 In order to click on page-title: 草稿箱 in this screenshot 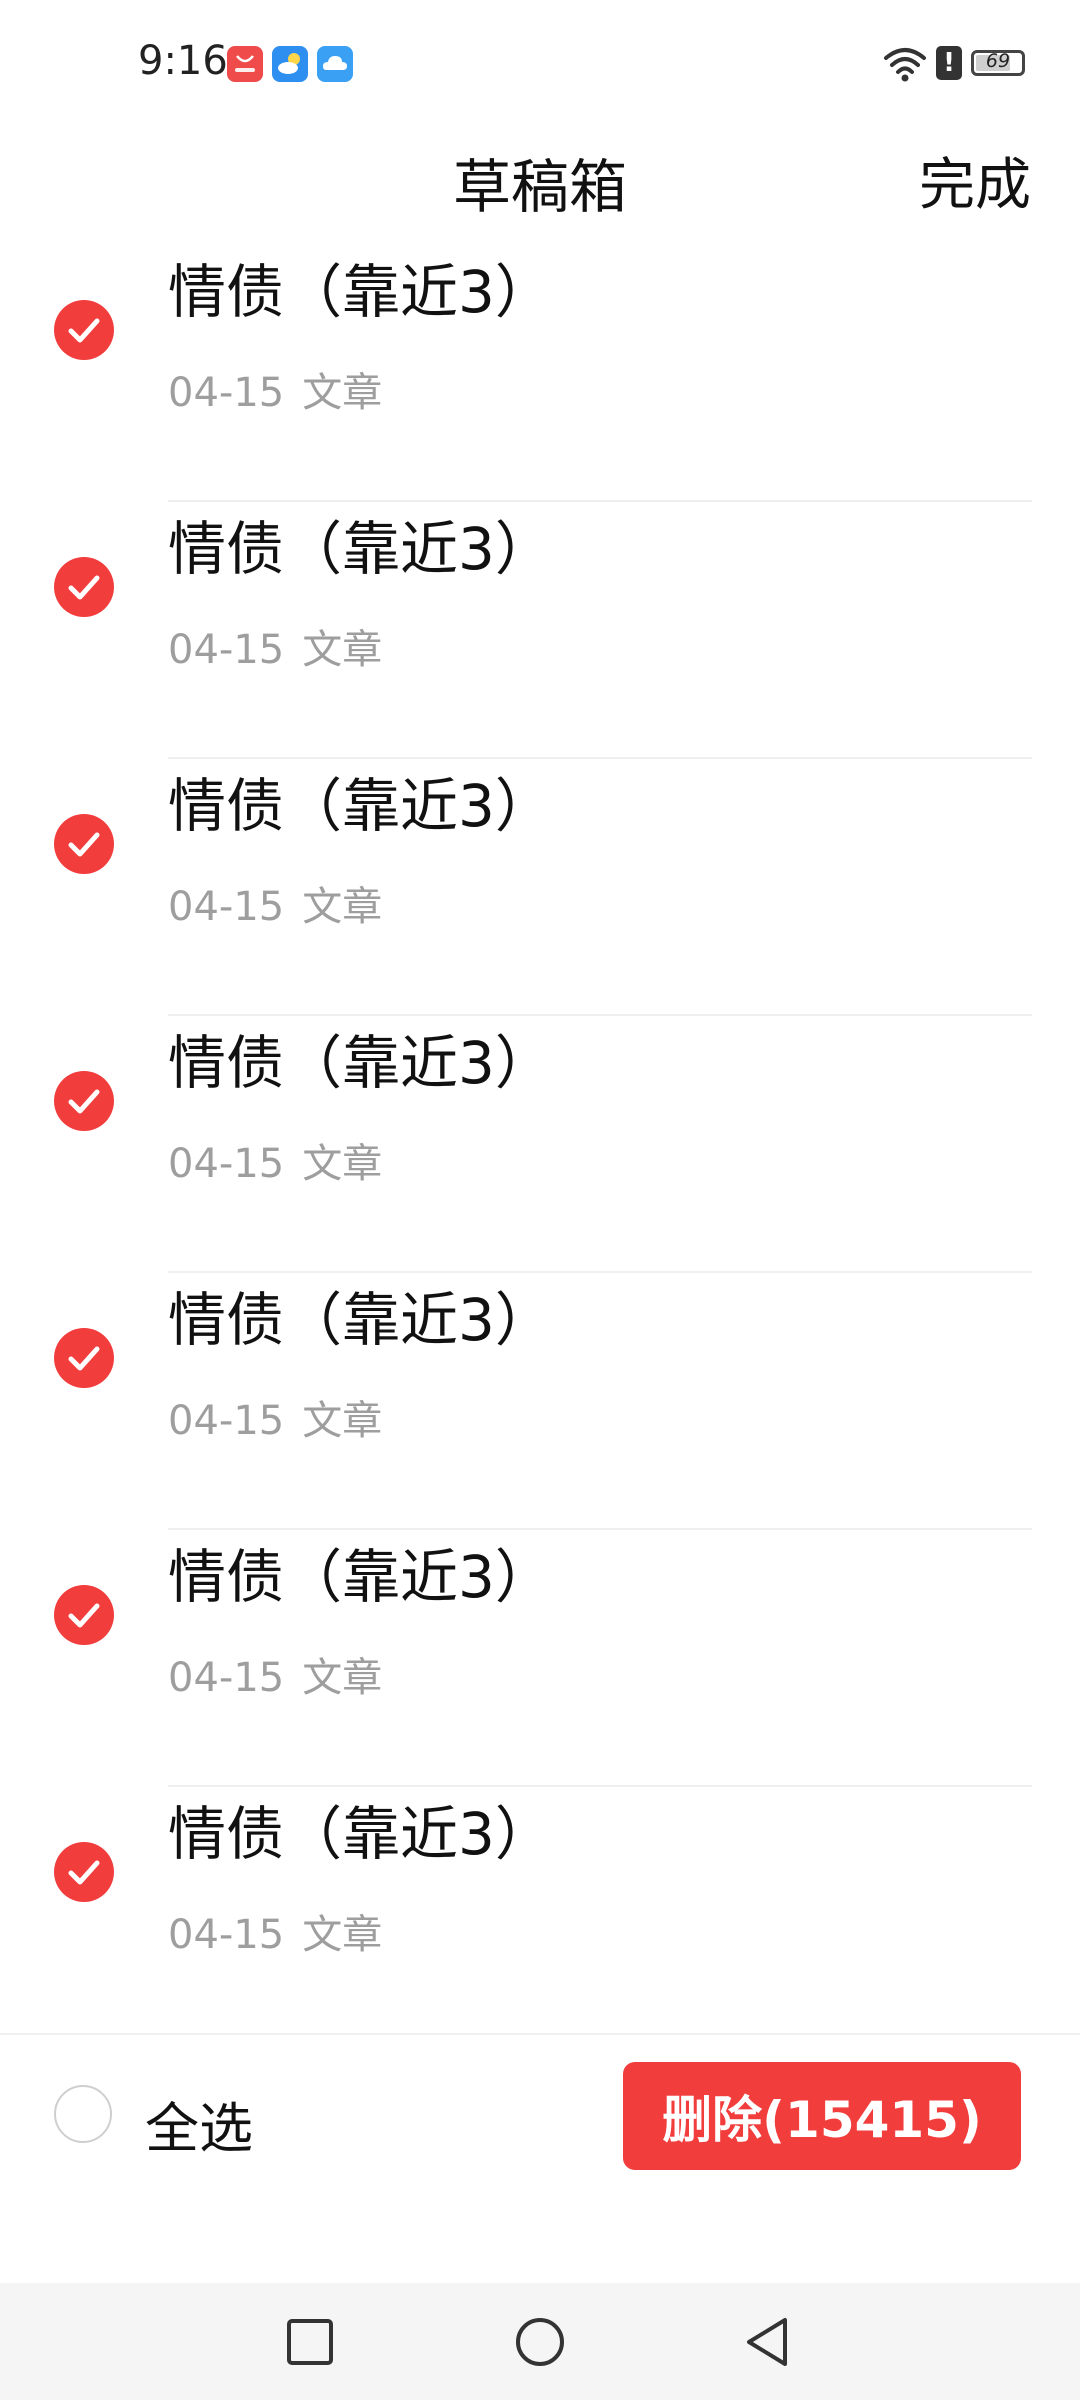, I will do `click(539, 187)`.